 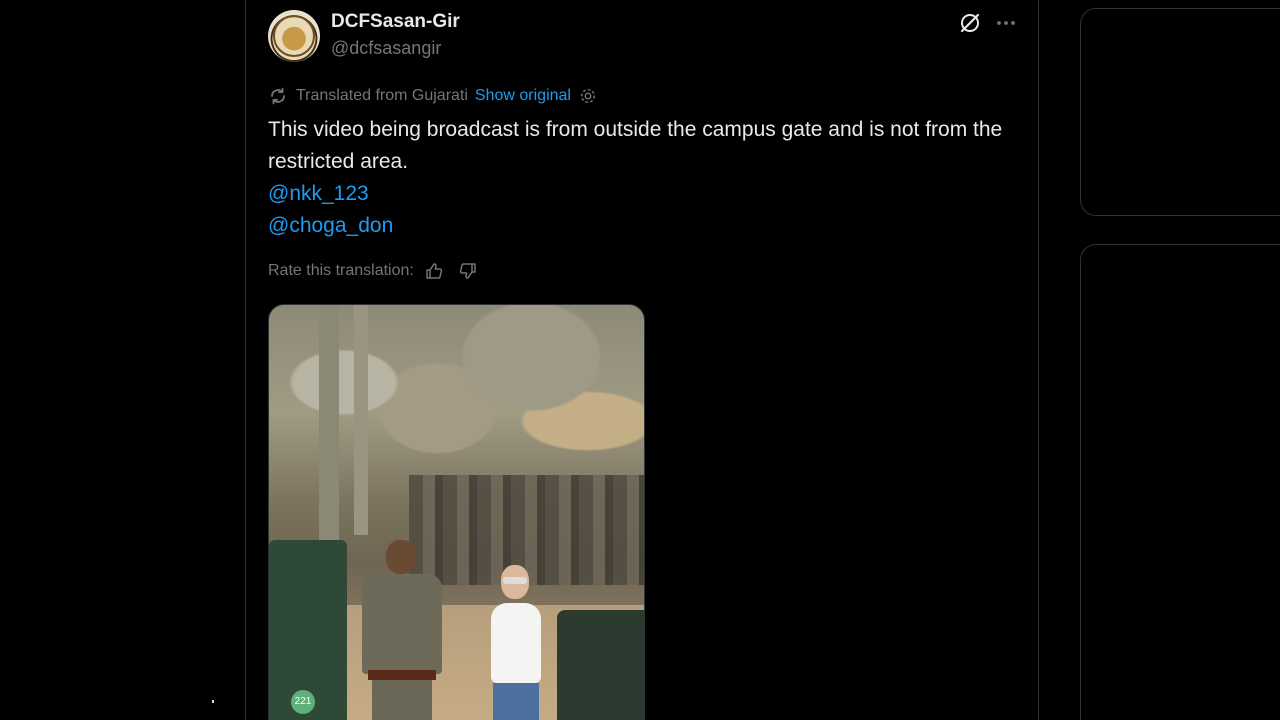 What do you see at coordinates (308, 630) in the screenshot?
I see `safari-jeep: 221` at bounding box center [308, 630].